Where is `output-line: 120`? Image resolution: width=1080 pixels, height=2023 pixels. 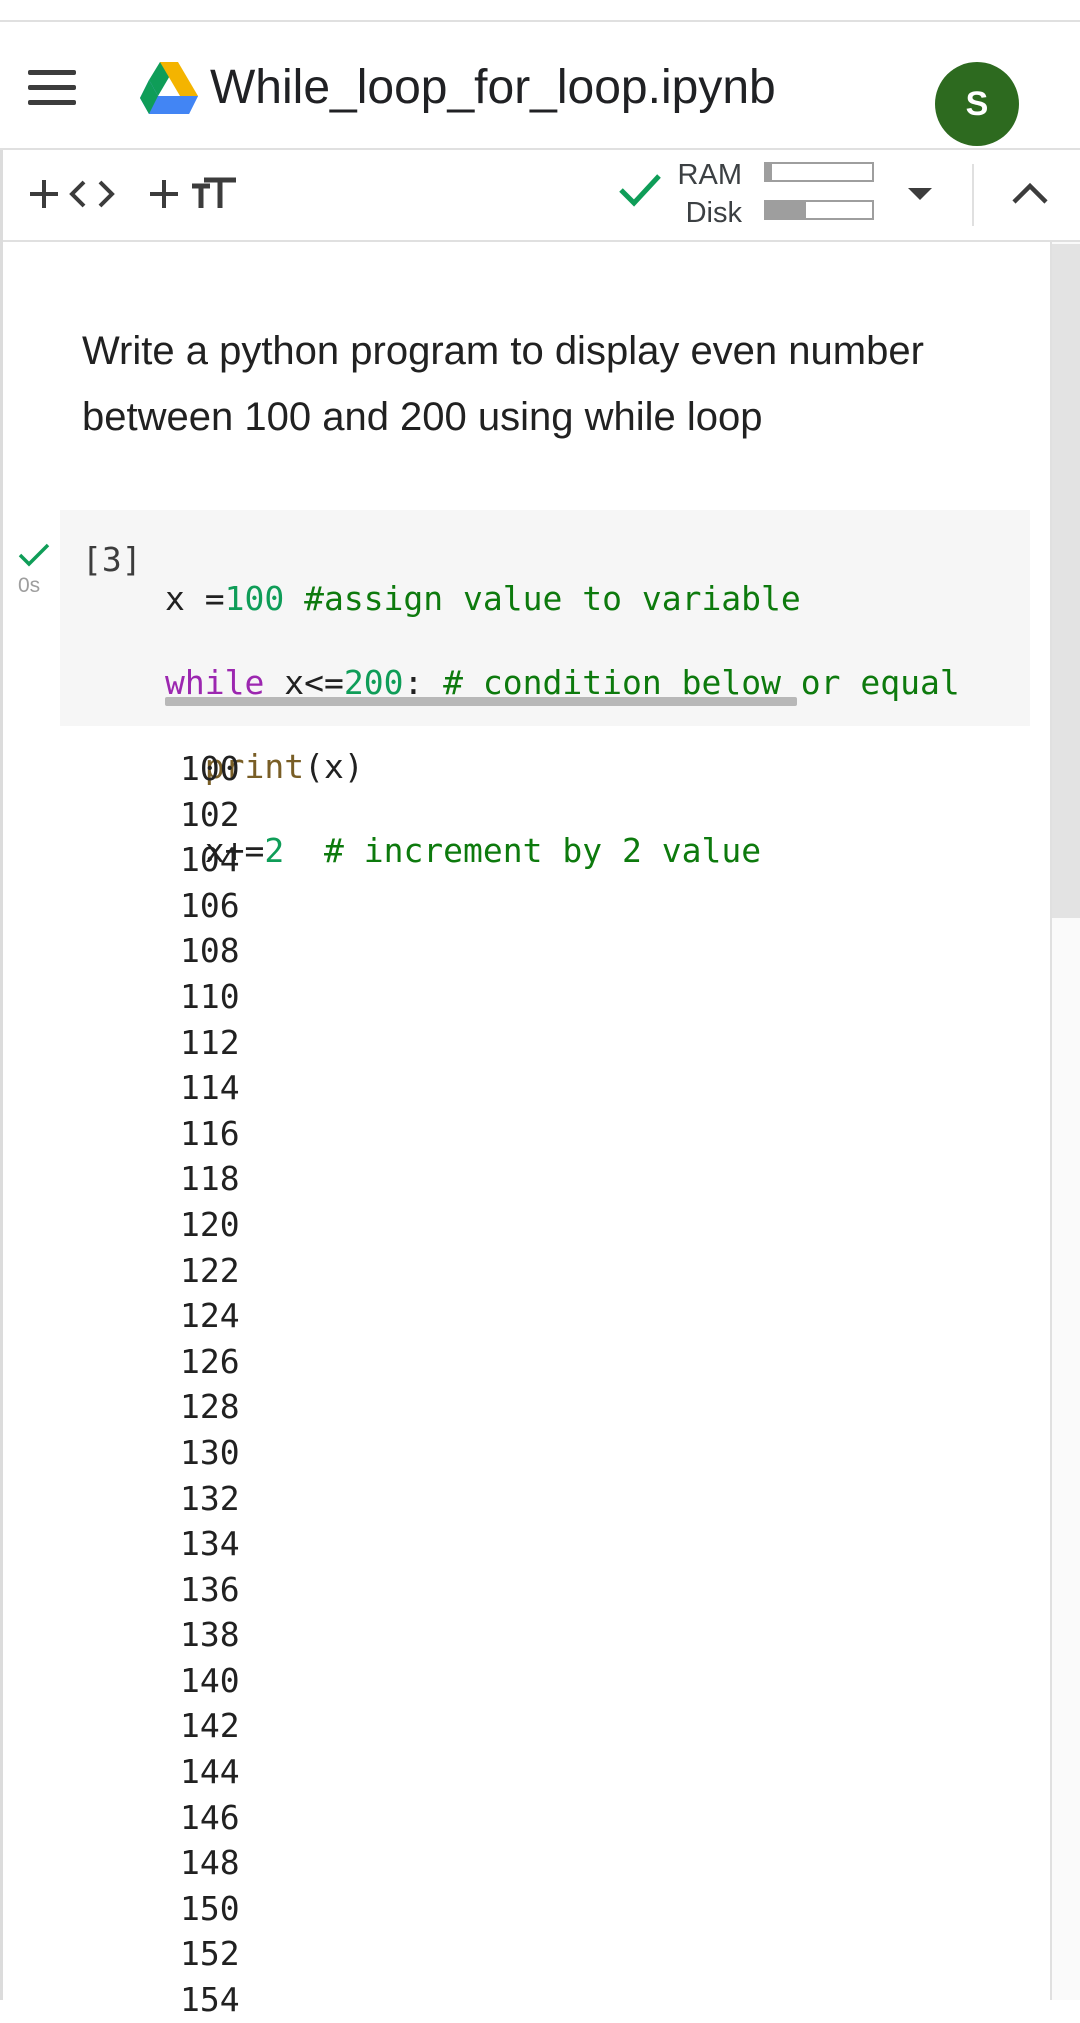
output-line: 120 is located at coordinates (210, 1224).